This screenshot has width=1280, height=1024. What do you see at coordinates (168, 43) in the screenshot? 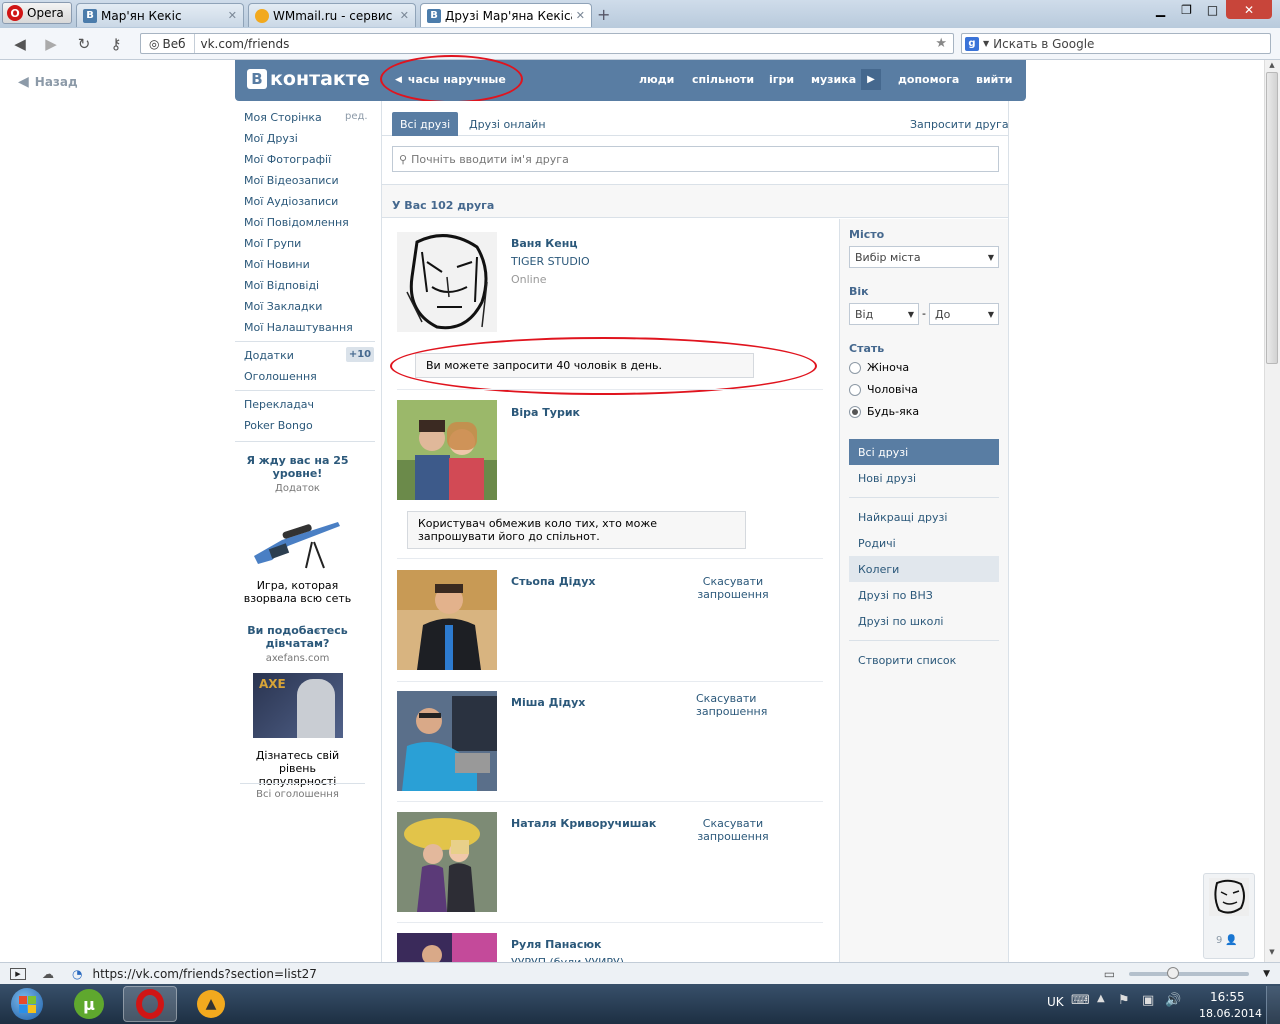
I see `web-badge: ◎ Веб` at bounding box center [168, 43].